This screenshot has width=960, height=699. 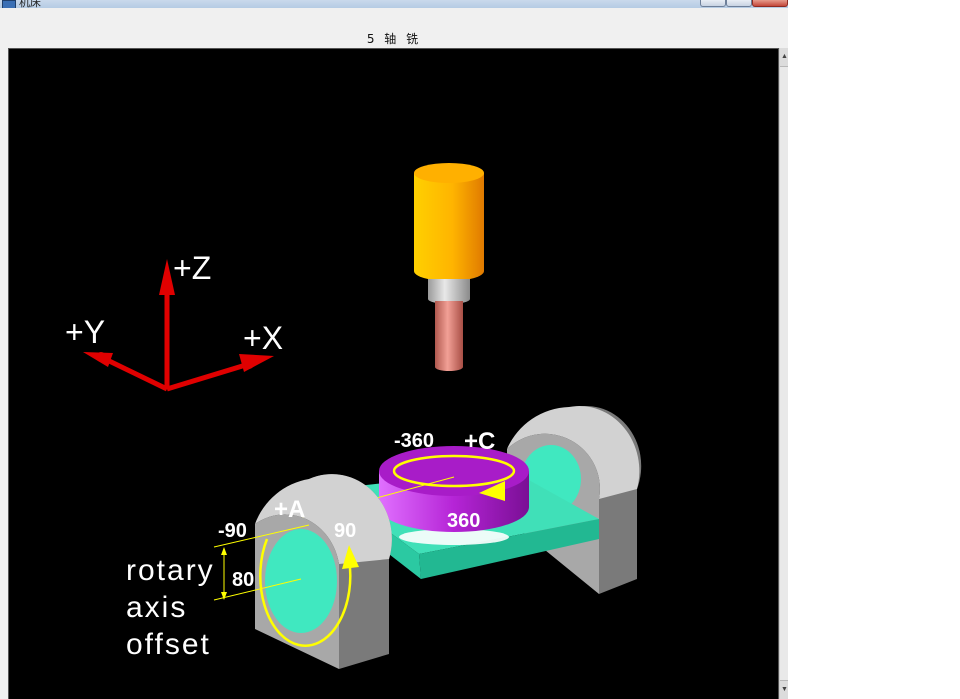 What do you see at coordinates (770, 3) in the screenshot?
I see `close-button` at bounding box center [770, 3].